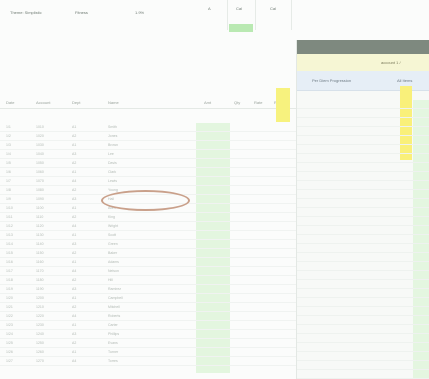 The height and width of the screenshot is (379, 429). I want to click on table-cell: 1/10, so click(9, 208).